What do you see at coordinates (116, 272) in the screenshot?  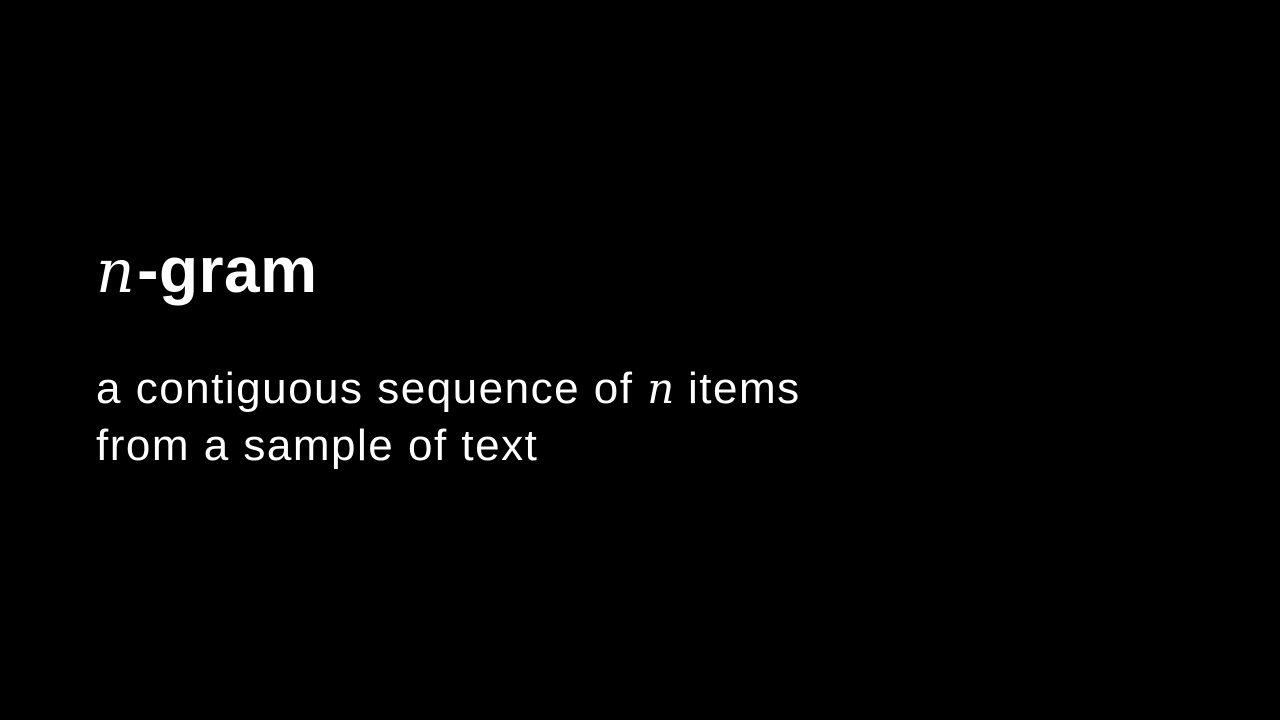 I see `term-variable: n` at bounding box center [116, 272].